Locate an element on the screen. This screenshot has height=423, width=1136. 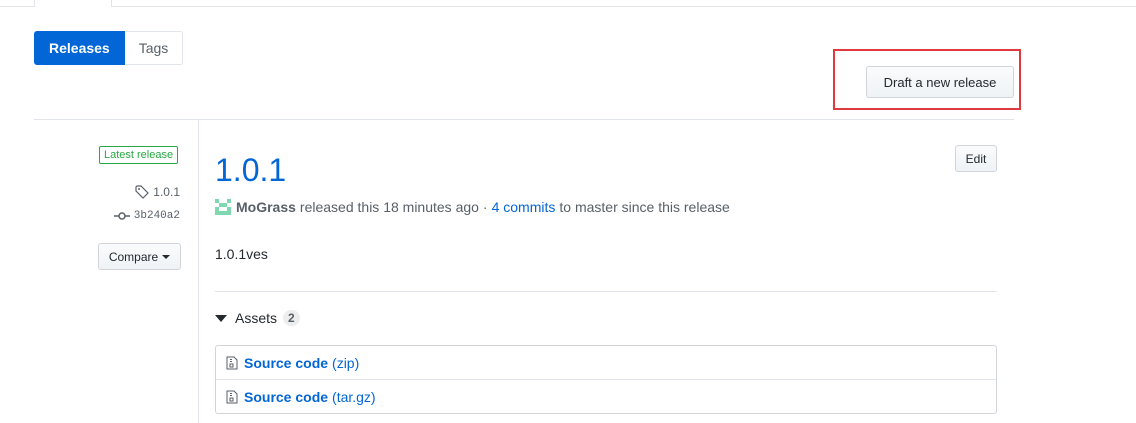
author-link: MoGrass is located at coordinates (266, 207).